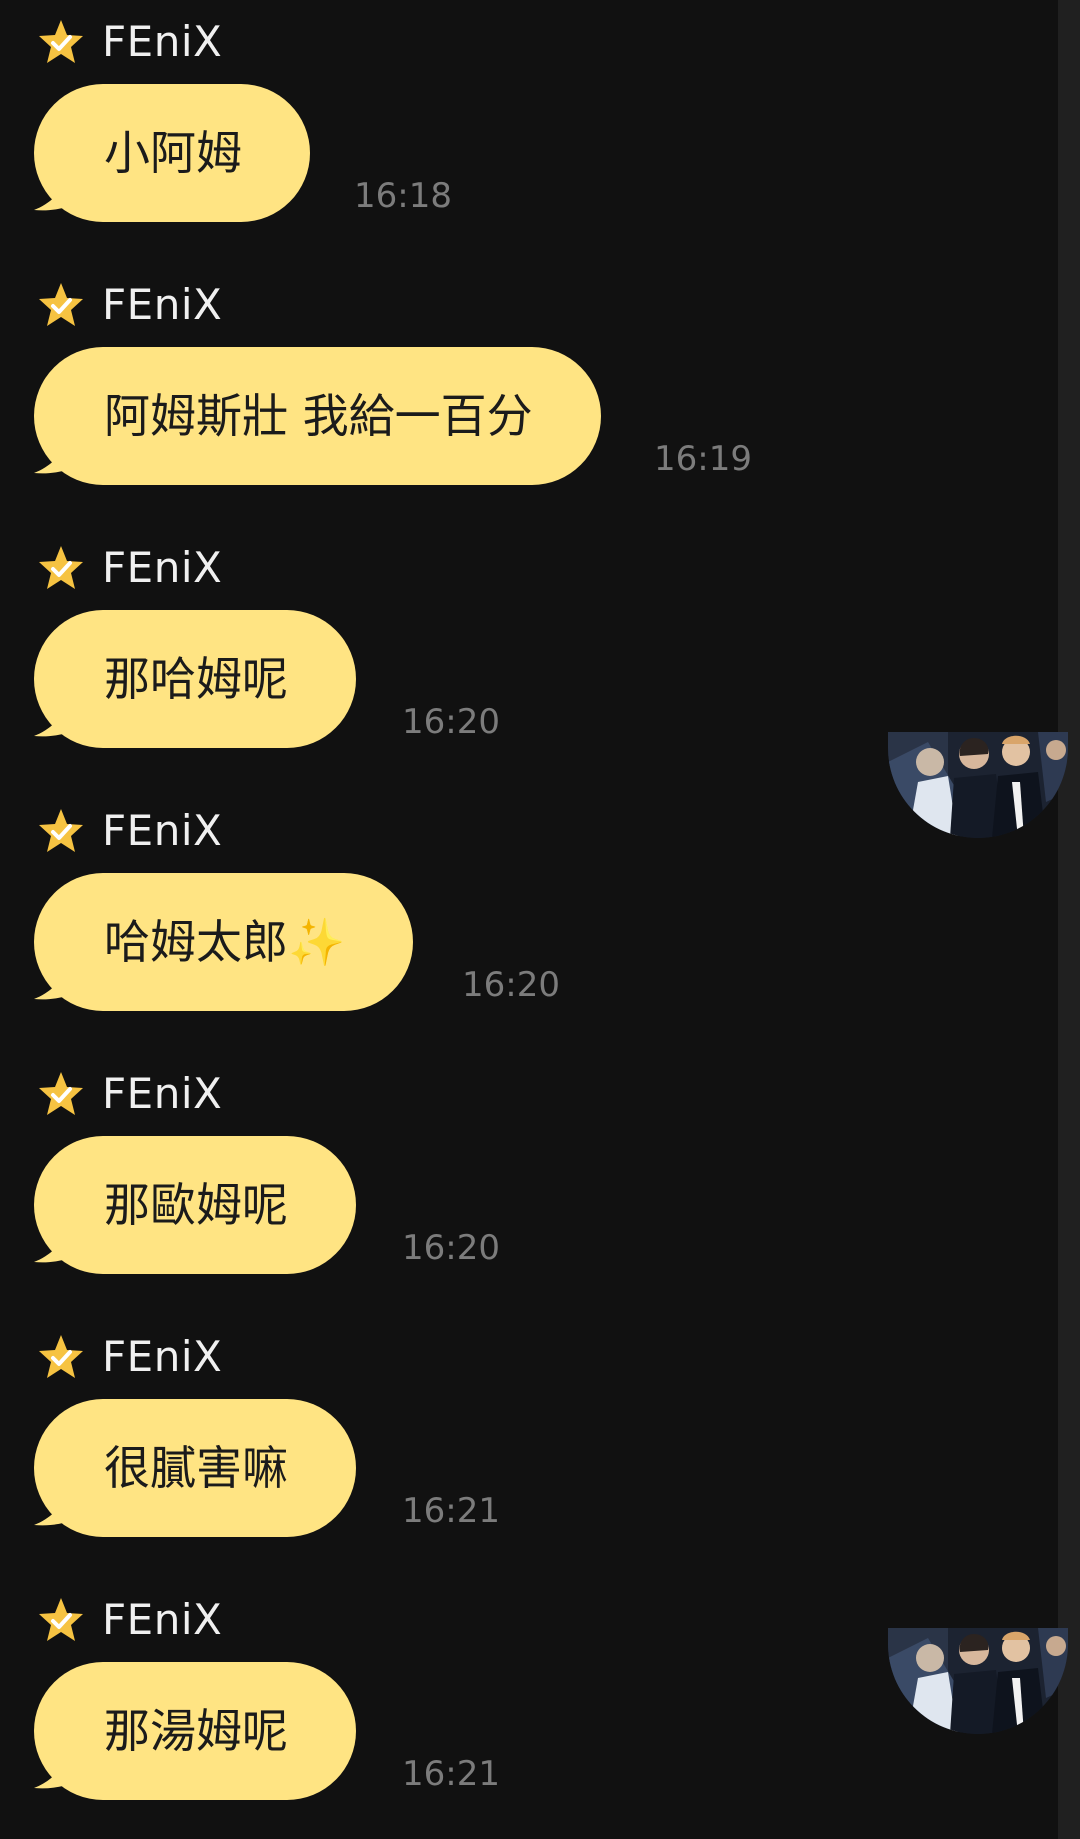  I want to click on message-bubble: 那哈姆呢, so click(195, 679).